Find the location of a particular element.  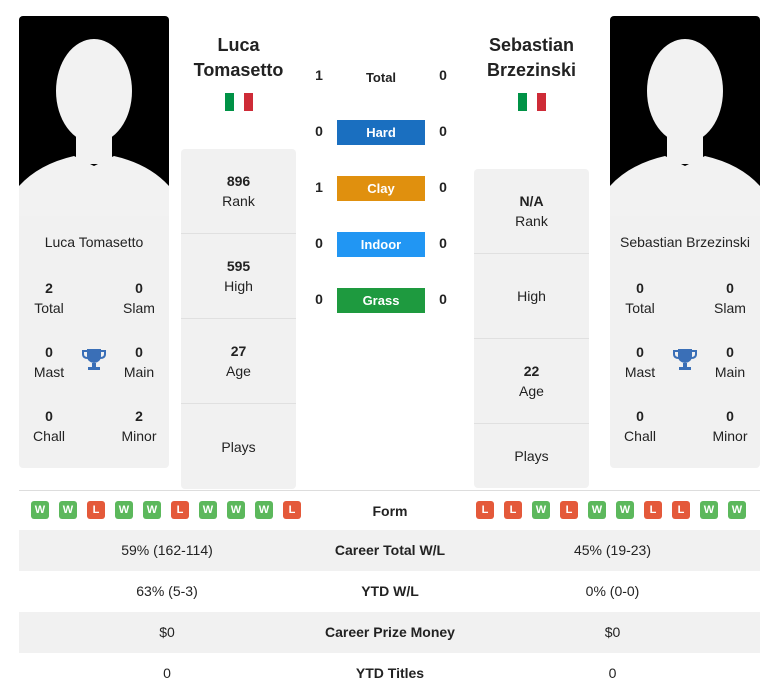

h2h-hard-p1: 0 is located at coordinates (319, 131).